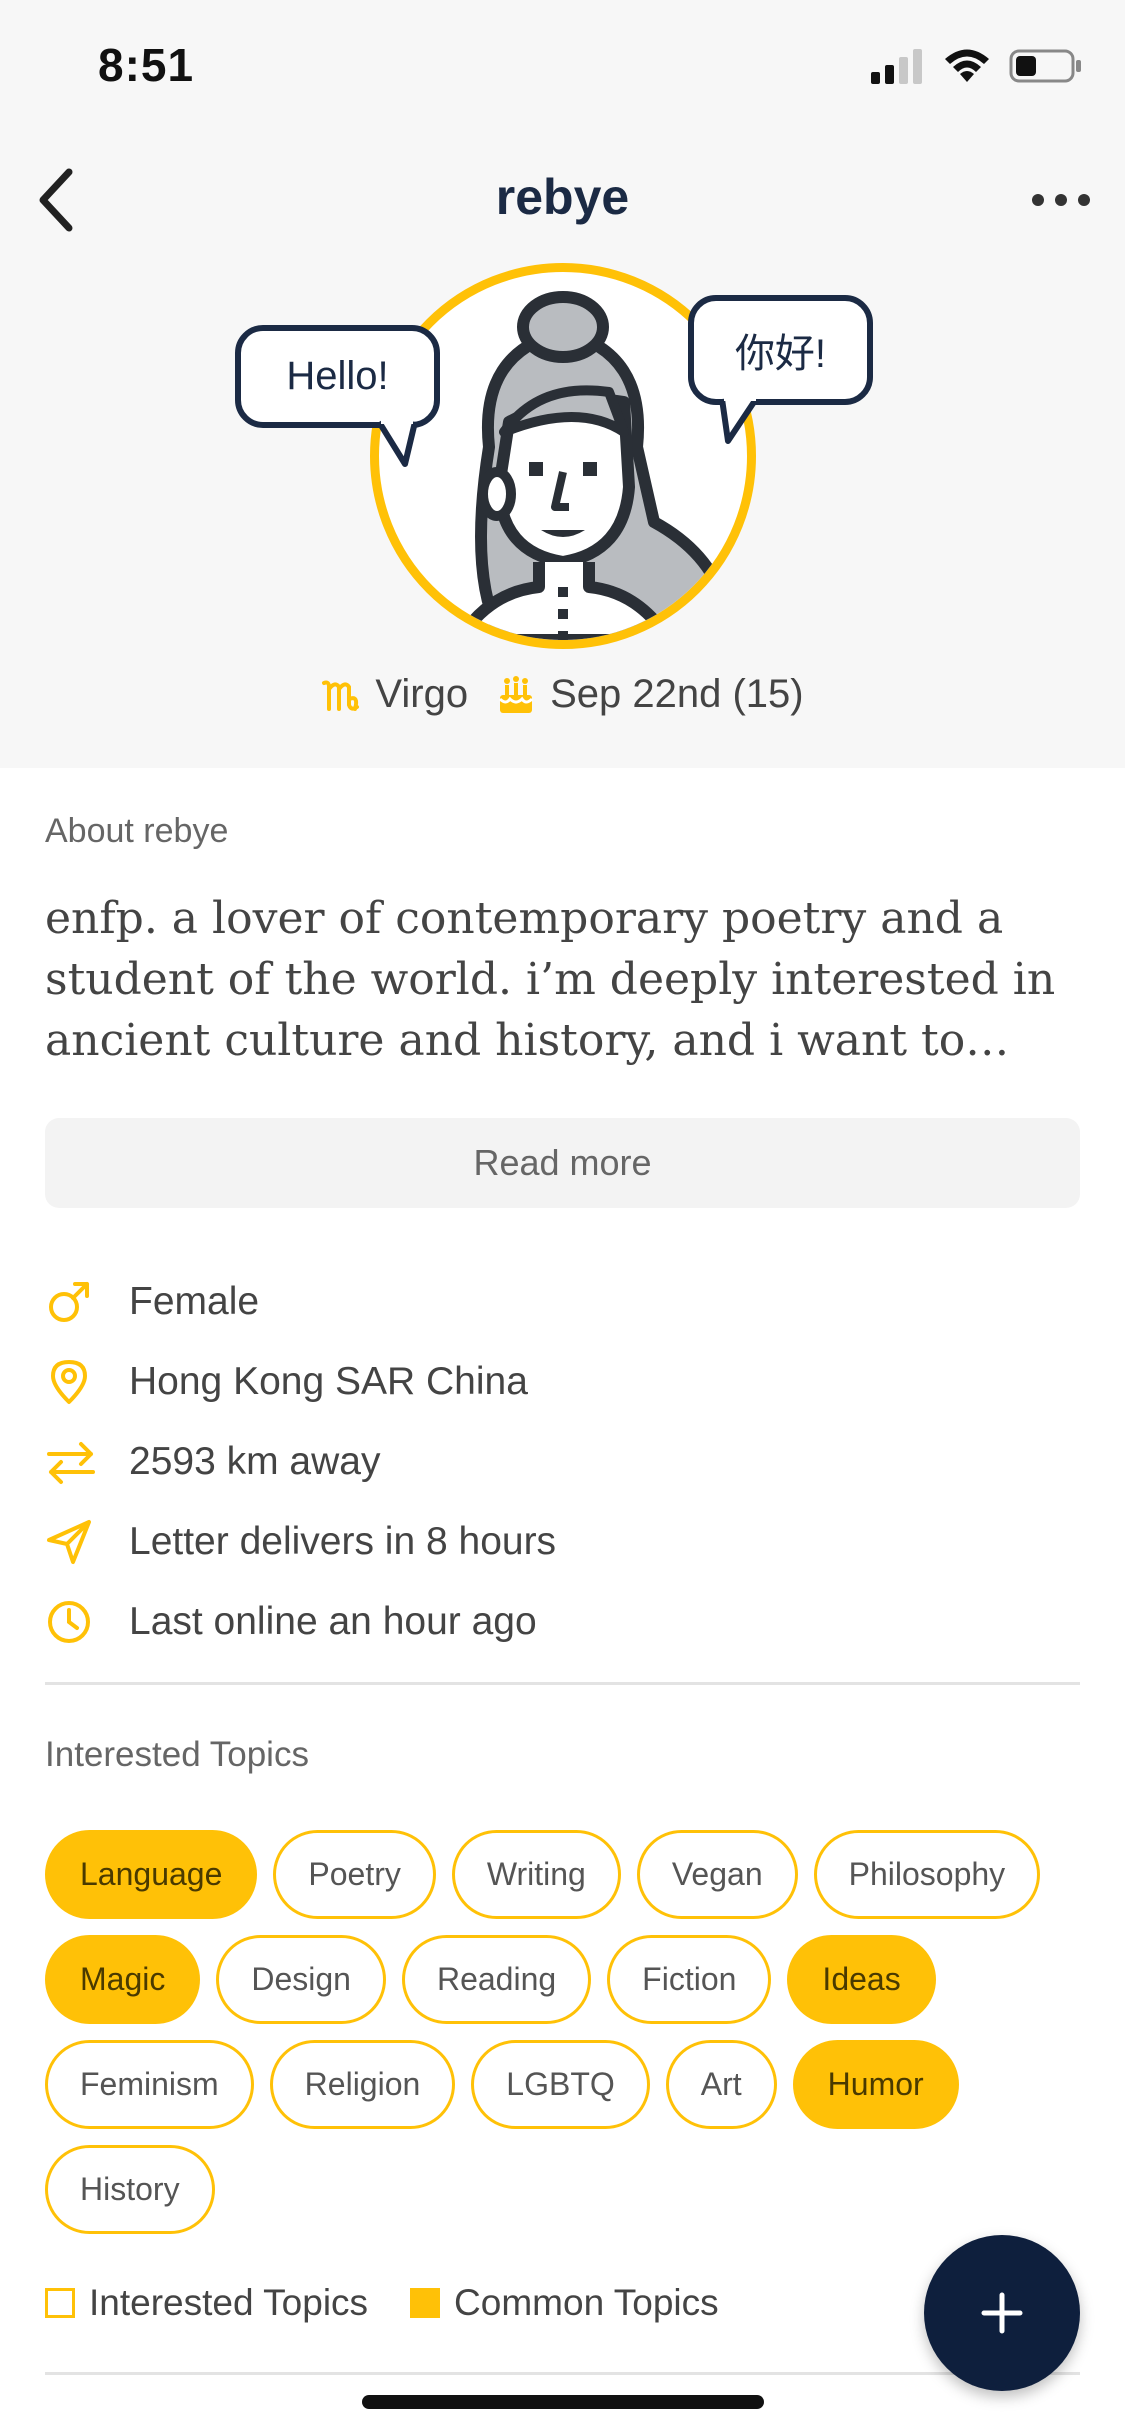 The image size is (1125, 2436). I want to click on compose-fab-button, so click(1002, 2313).